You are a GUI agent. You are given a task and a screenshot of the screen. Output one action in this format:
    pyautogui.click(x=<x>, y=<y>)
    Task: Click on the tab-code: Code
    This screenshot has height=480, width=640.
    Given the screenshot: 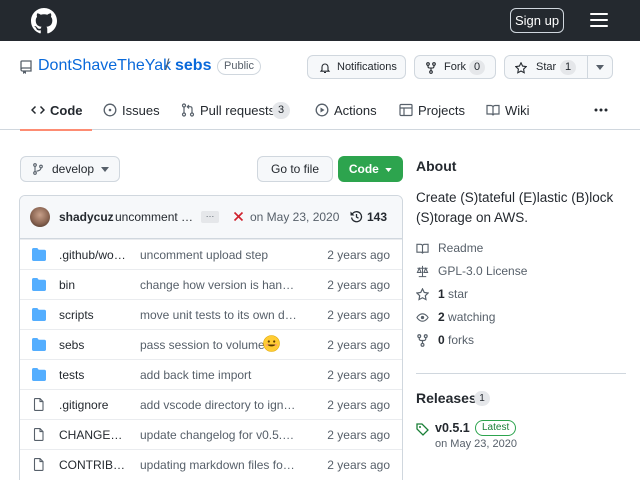 What is the action you would take?
    pyautogui.click(x=56, y=111)
    